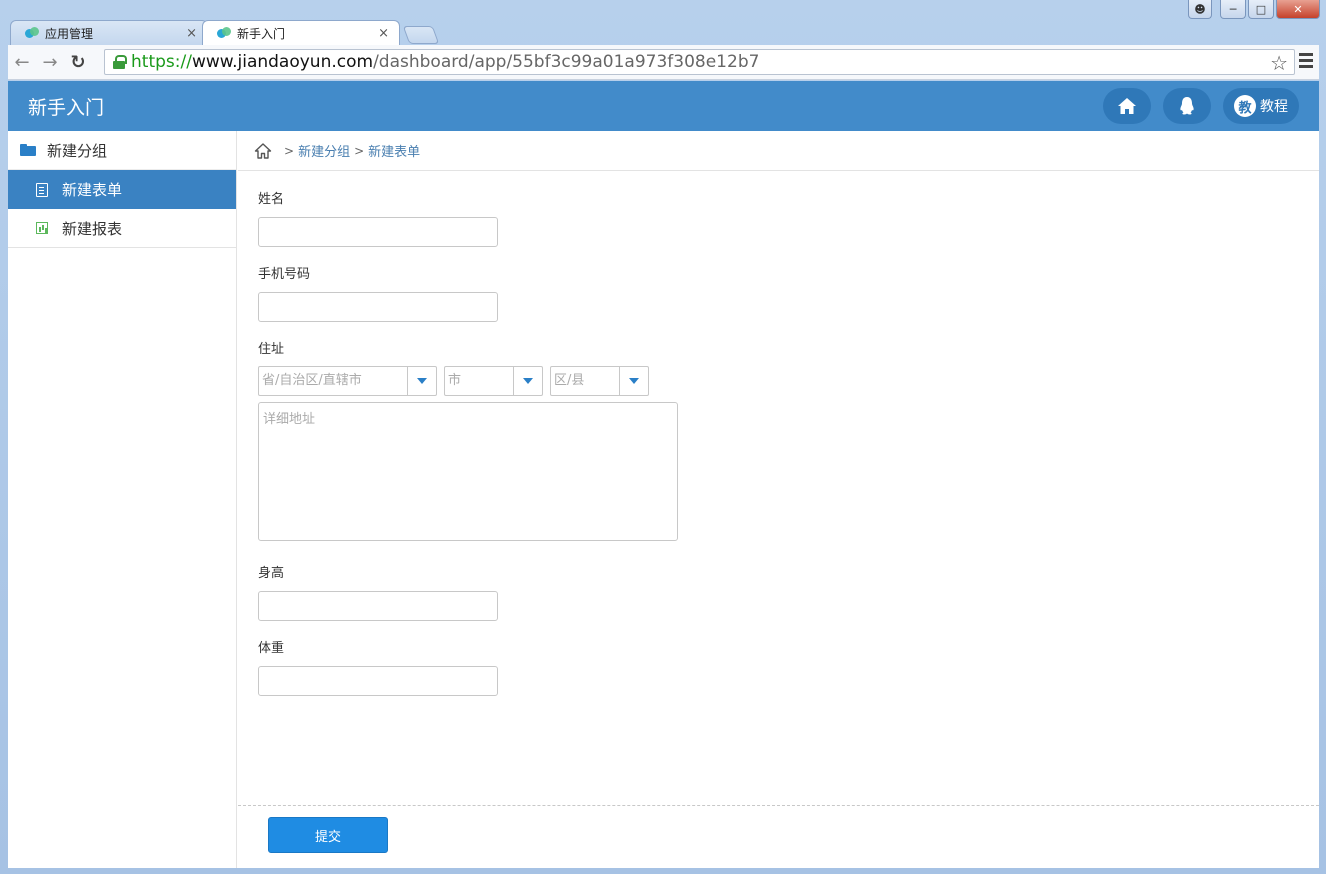 The image size is (1326, 874). What do you see at coordinates (261, 33) in the screenshot?
I see `tab-title: 新手入门` at bounding box center [261, 33].